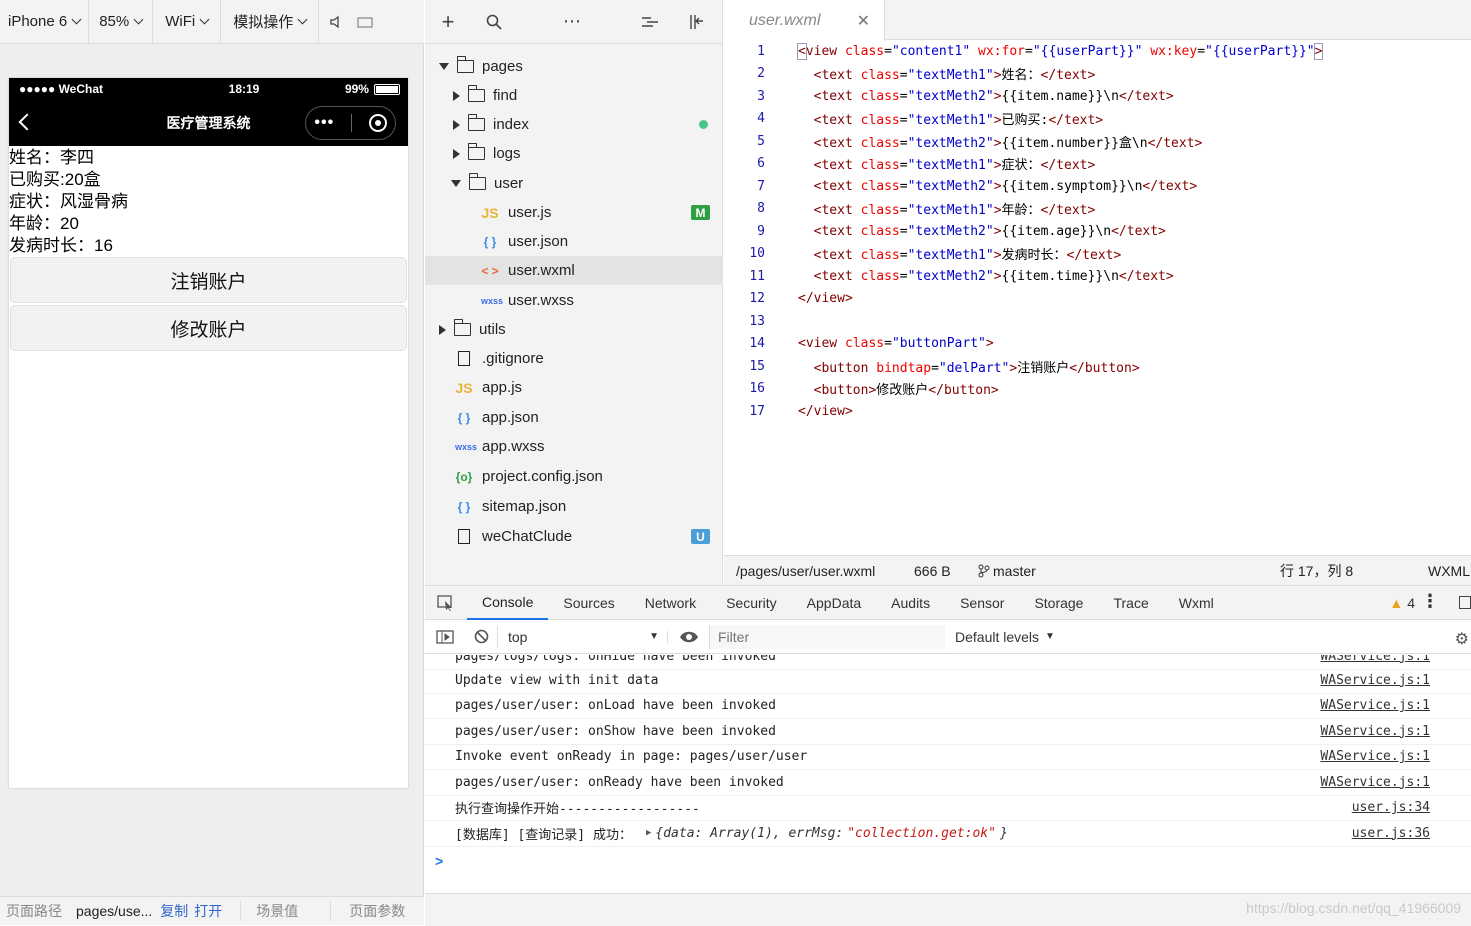 The width and height of the screenshot is (1471, 926). What do you see at coordinates (574, 329) in the screenshot?
I see `tree-folder-utils: utils` at bounding box center [574, 329].